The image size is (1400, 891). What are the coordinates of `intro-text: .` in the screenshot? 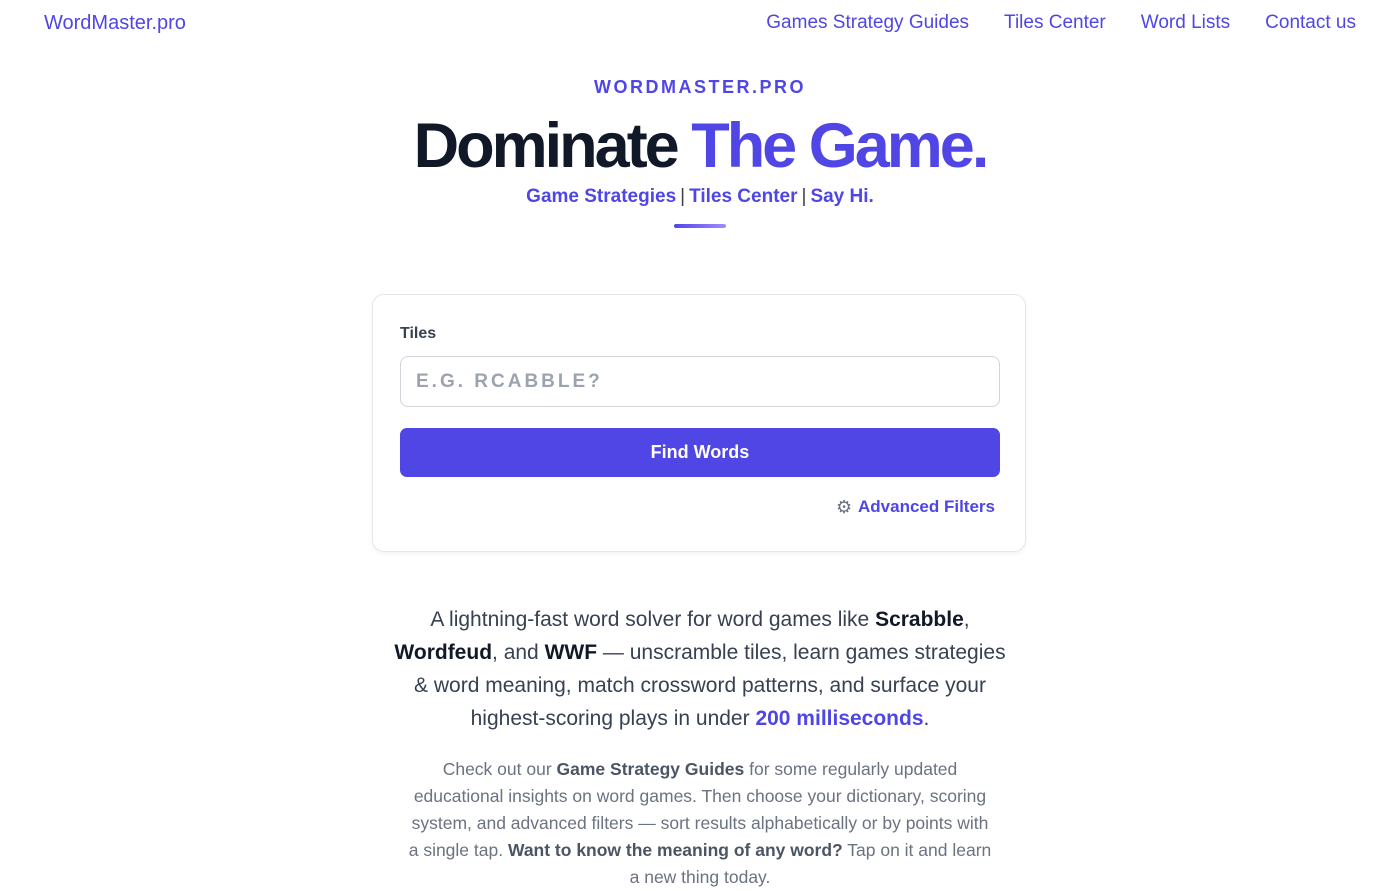 It's located at (926, 718).